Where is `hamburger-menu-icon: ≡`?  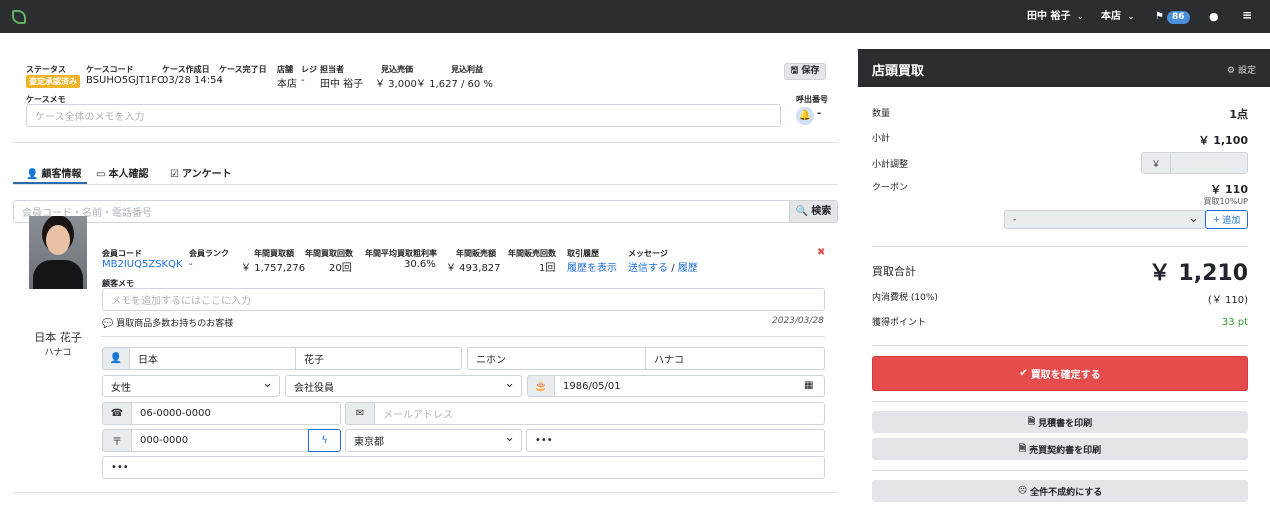 hamburger-menu-icon: ≡ is located at coordinates (1247, 15).